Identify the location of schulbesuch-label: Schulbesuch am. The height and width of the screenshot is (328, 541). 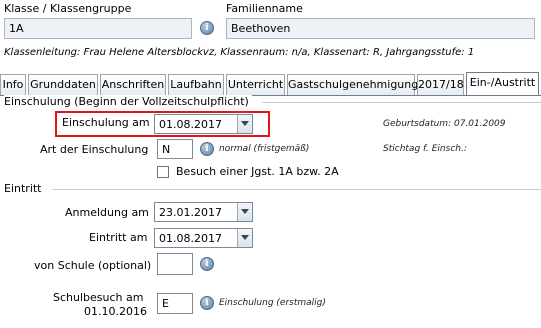
(98, 297).